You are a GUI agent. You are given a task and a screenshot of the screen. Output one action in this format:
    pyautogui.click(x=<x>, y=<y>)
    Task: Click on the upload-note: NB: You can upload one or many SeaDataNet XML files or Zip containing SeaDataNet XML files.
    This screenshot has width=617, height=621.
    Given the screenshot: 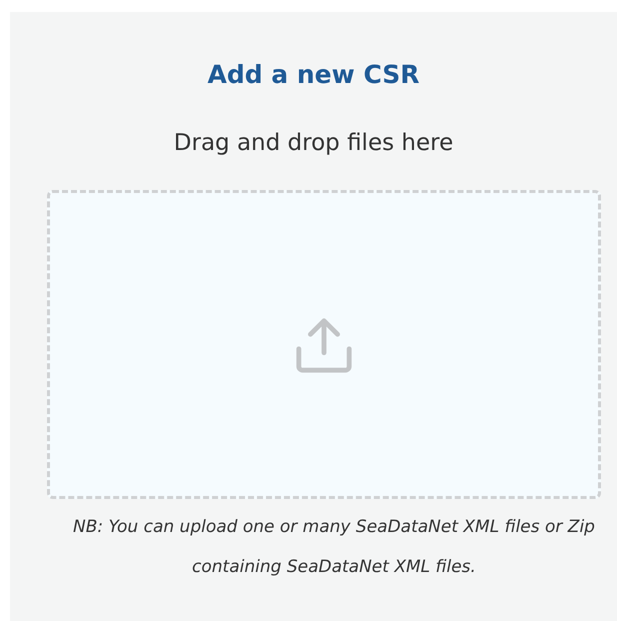 What is the action you would take?
    pyautogui.click(x=334, y=547)
    